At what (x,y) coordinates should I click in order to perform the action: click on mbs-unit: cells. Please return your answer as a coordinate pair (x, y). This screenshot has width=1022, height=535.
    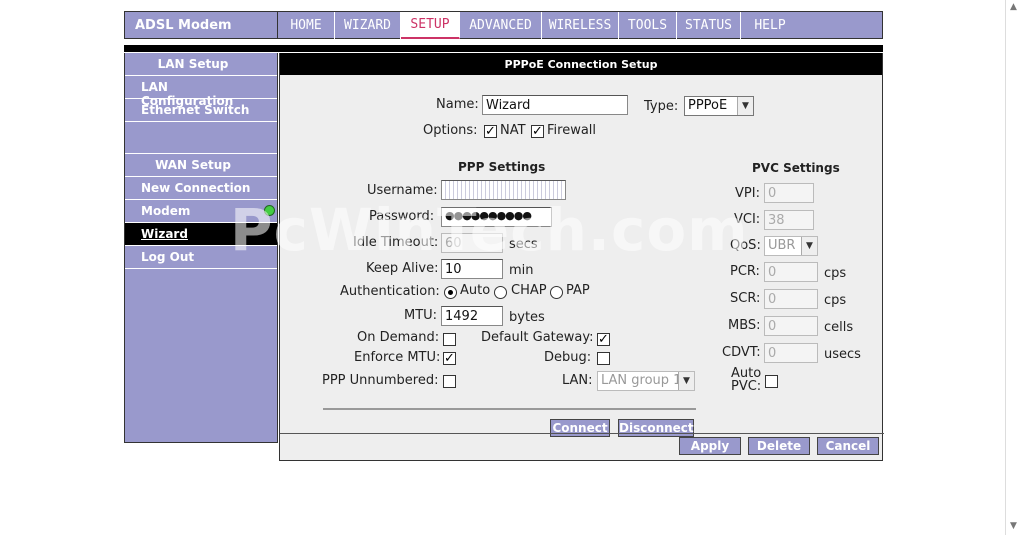
    Looking at the image, I should click on (839, 327).